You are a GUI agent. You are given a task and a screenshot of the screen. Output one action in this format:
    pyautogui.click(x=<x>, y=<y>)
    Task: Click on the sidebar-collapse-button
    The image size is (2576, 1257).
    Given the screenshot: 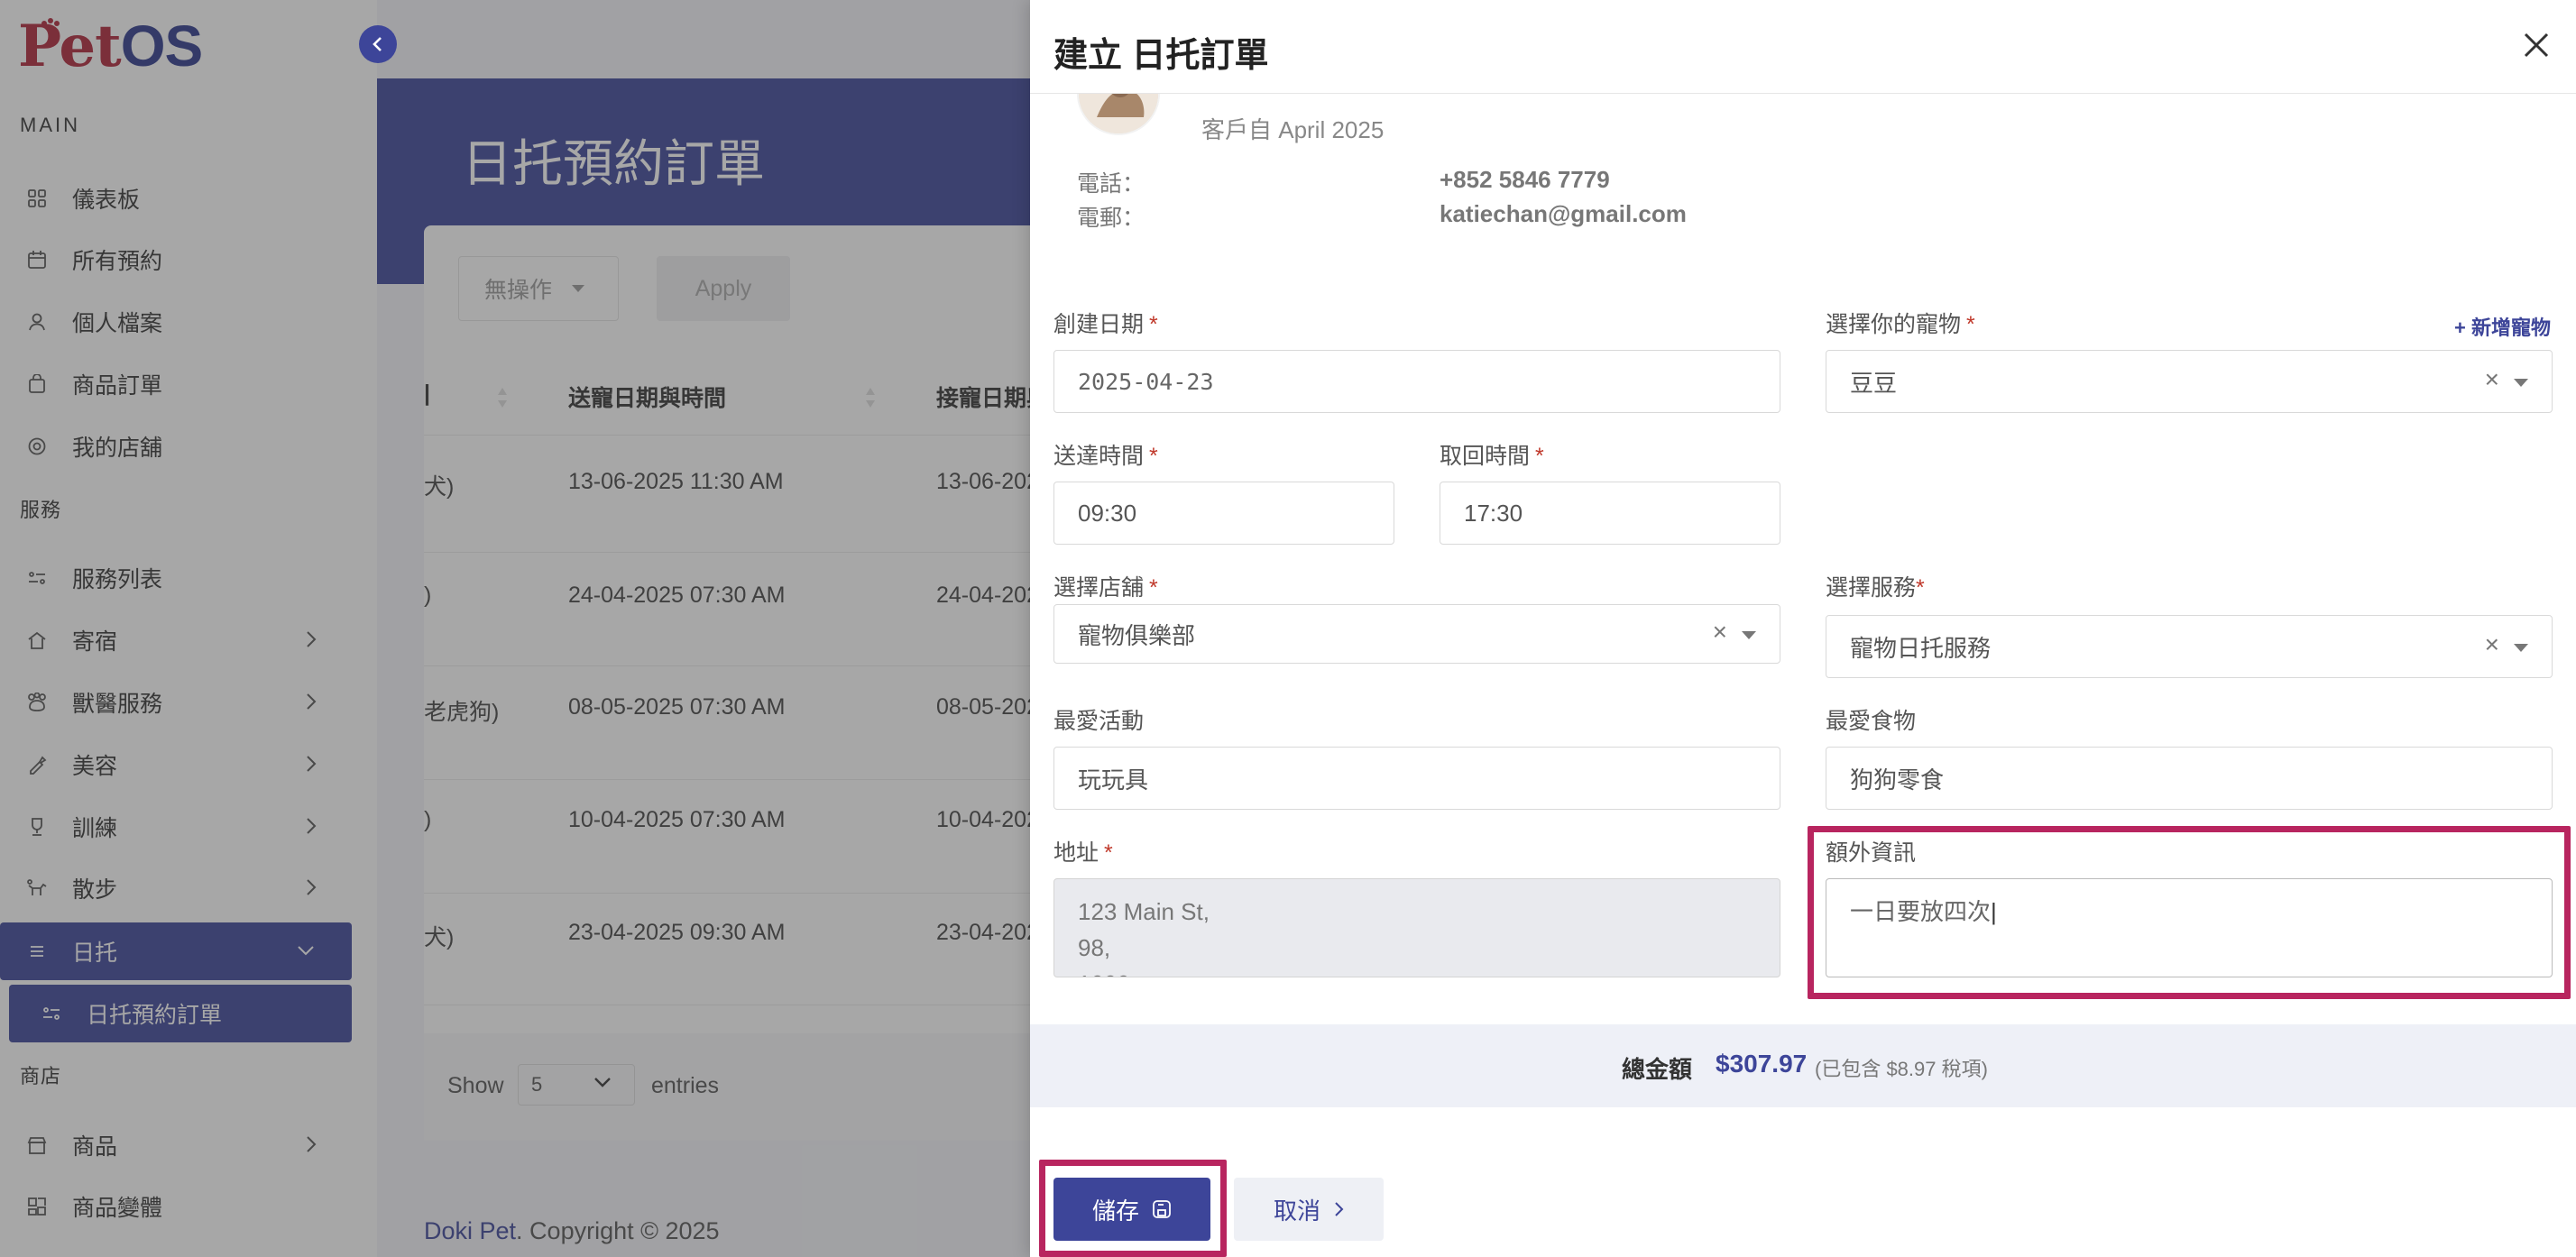 What is the action you would take?
    pyautogui.click(x=378, y=44)
    